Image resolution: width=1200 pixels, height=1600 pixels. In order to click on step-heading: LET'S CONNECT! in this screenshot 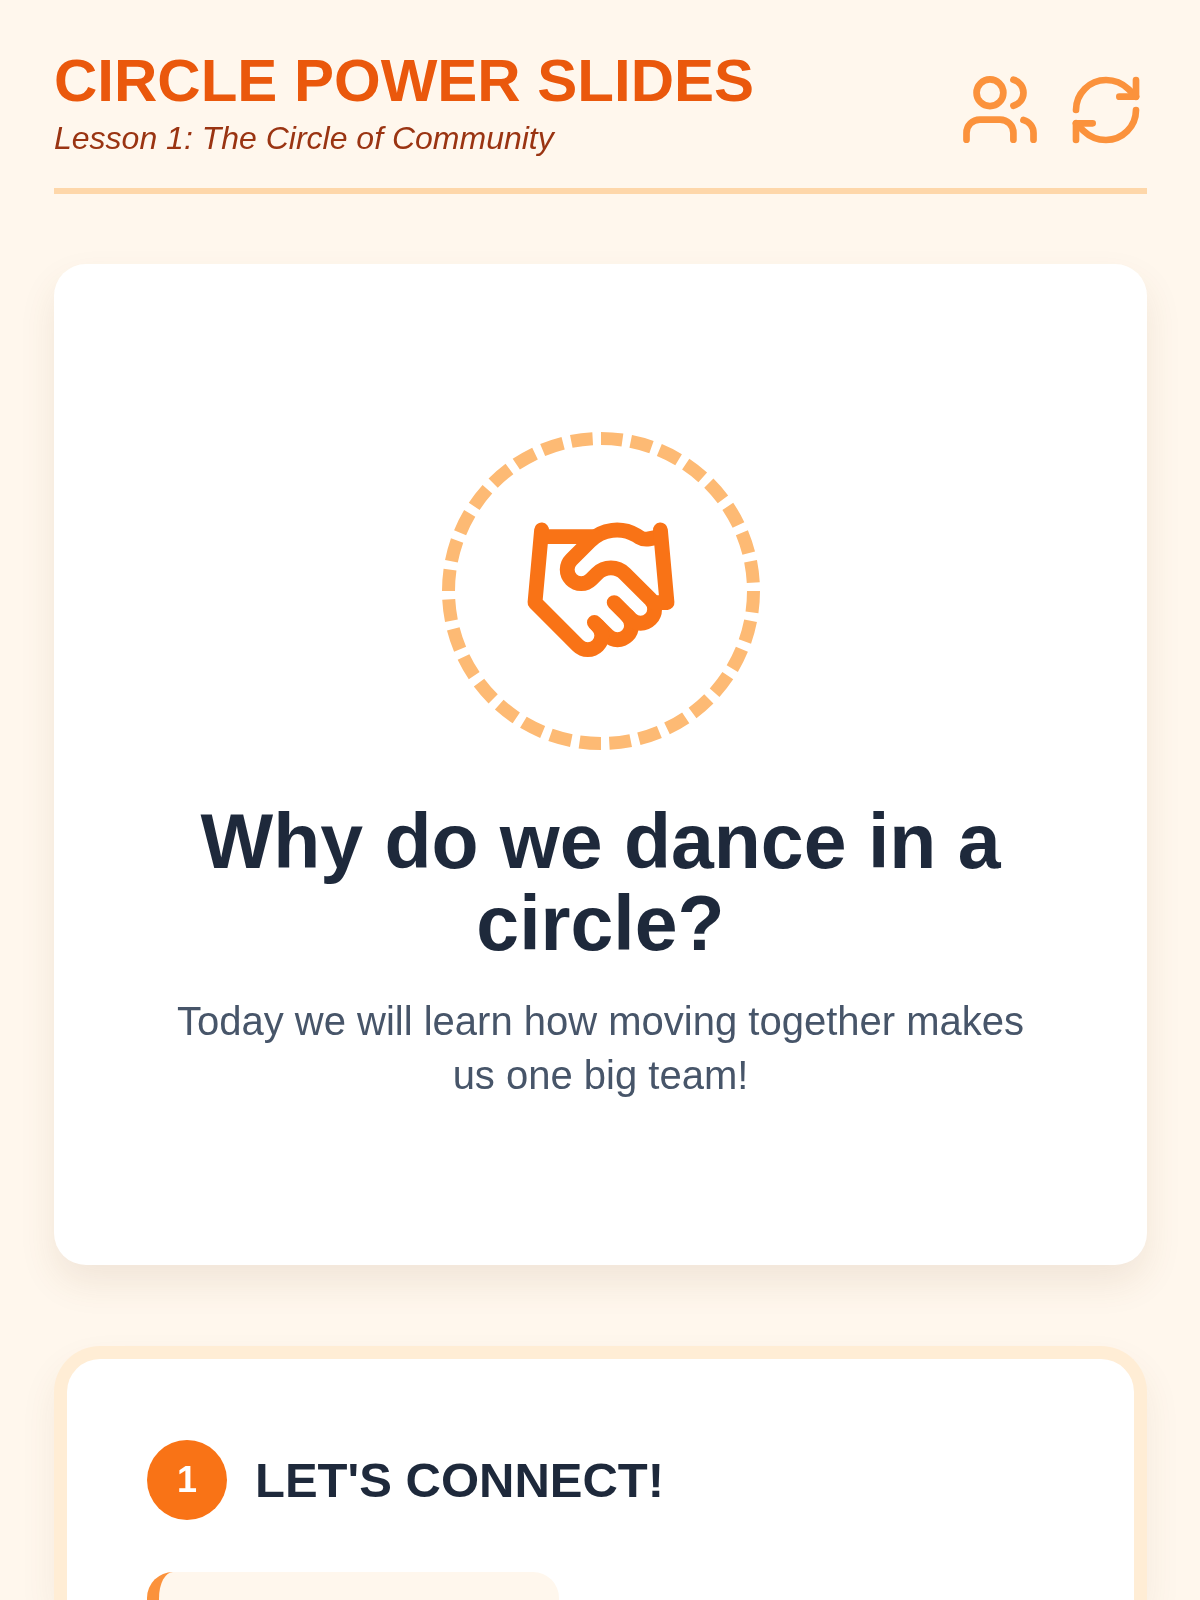, I will do `click(460, 1480)`.